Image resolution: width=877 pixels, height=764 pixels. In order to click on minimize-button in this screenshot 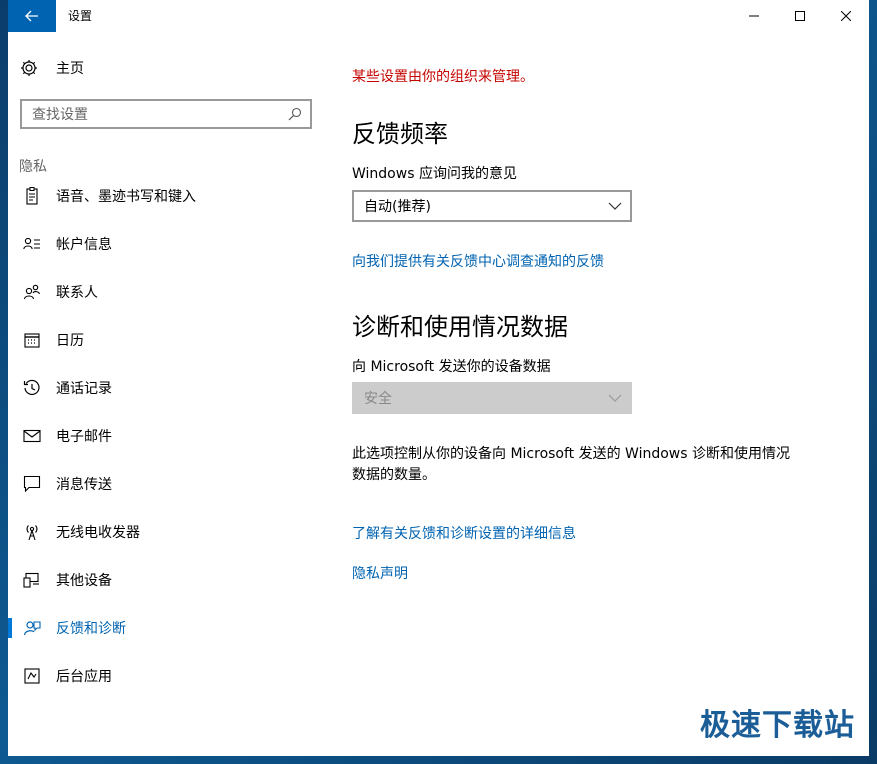, I will do `click(754, 16)`.